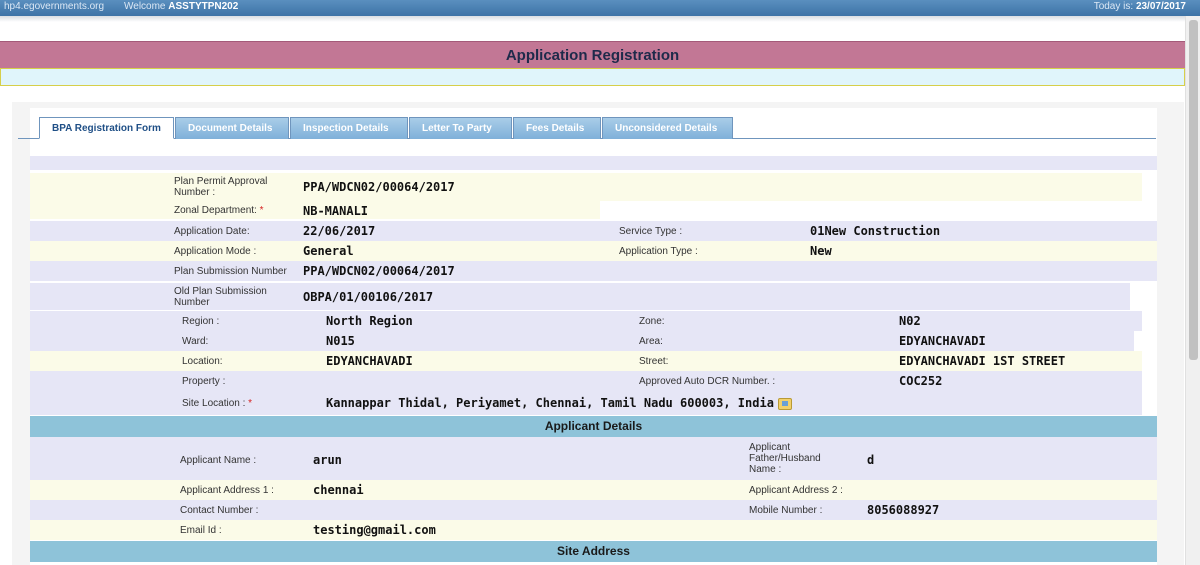 The height and width of the screenshot is (565, 1200). I want to click on zone-value: N02, so click(910, 321).